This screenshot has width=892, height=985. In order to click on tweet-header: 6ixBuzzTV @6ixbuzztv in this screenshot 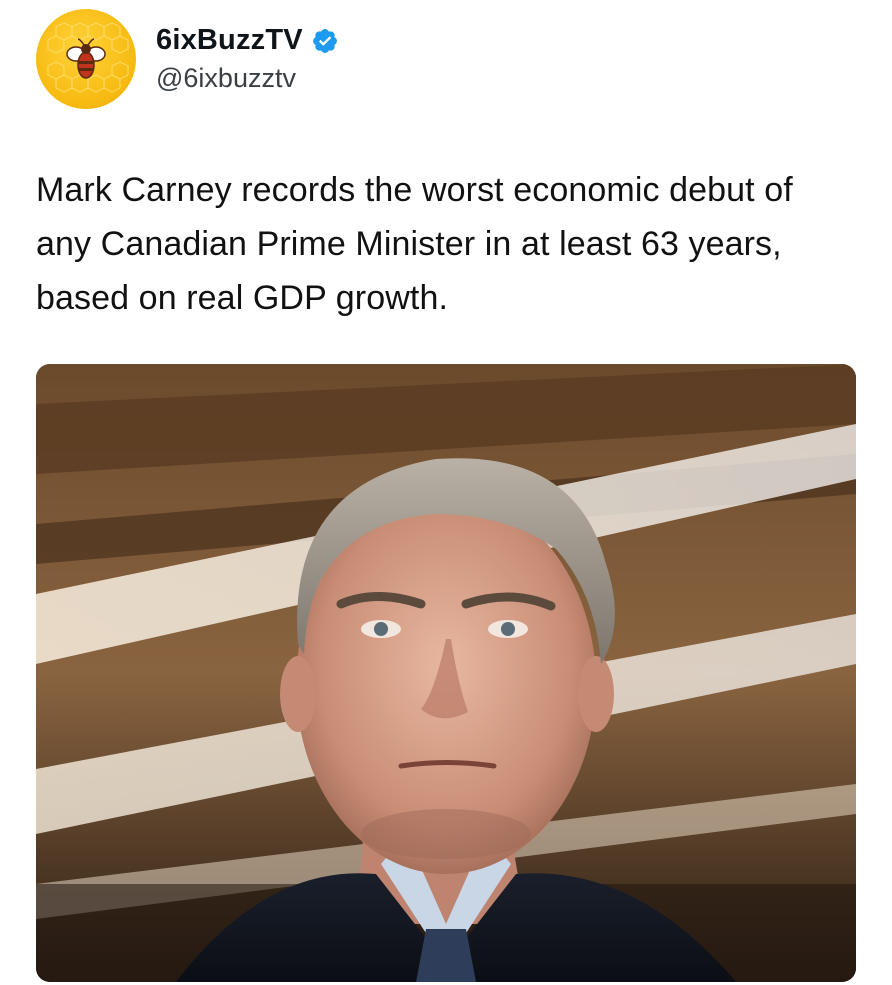, I will do `click(187, 59)`.